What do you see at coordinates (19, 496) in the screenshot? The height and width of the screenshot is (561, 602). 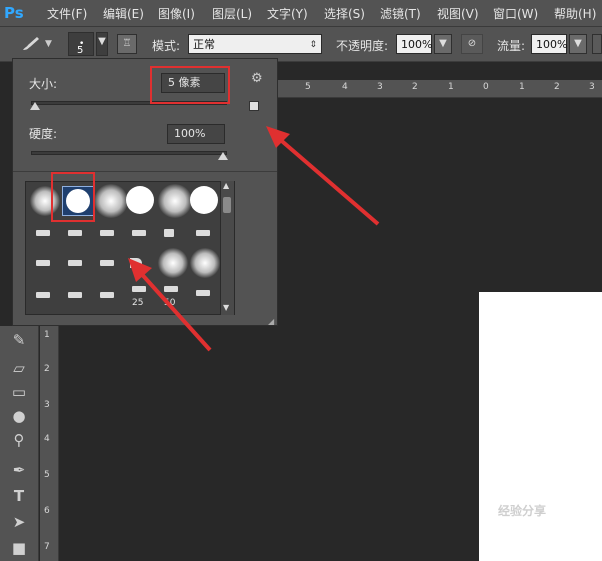 I see `type-tool-icon: T` at bounding box center [19, 496].